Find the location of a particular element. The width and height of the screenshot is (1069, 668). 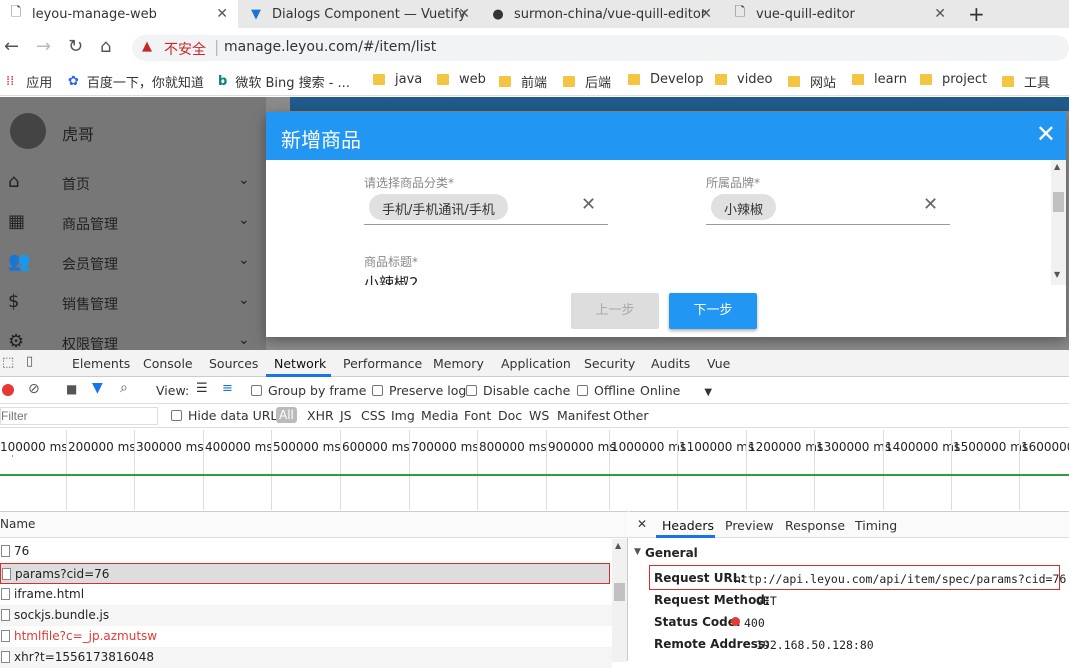

tab-memory: Memory is located at coordinates (458, 363).